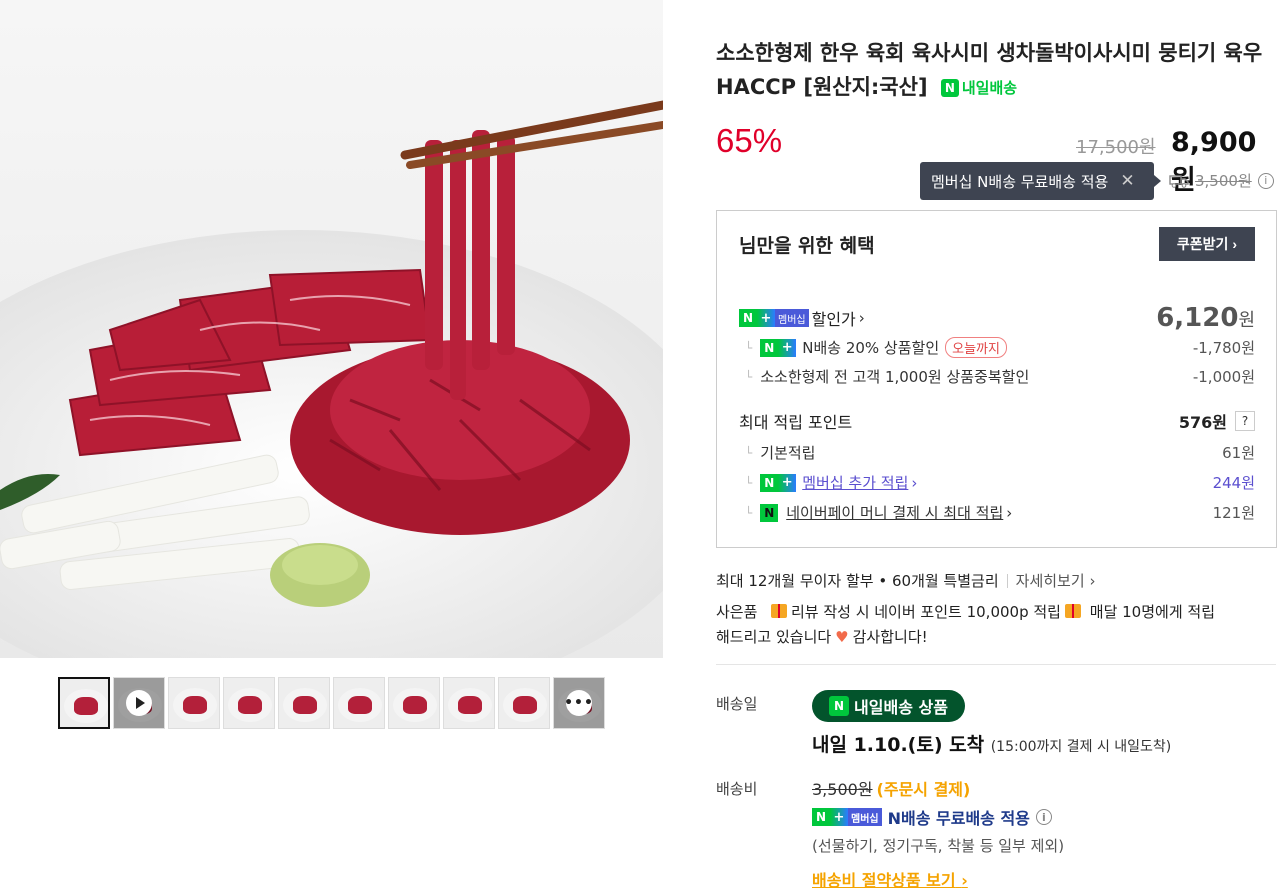  Describe the element at coordinates (958, 818) in the screenshot. I see `free-shipping-text: N배송 무료배송 적용` at that location.